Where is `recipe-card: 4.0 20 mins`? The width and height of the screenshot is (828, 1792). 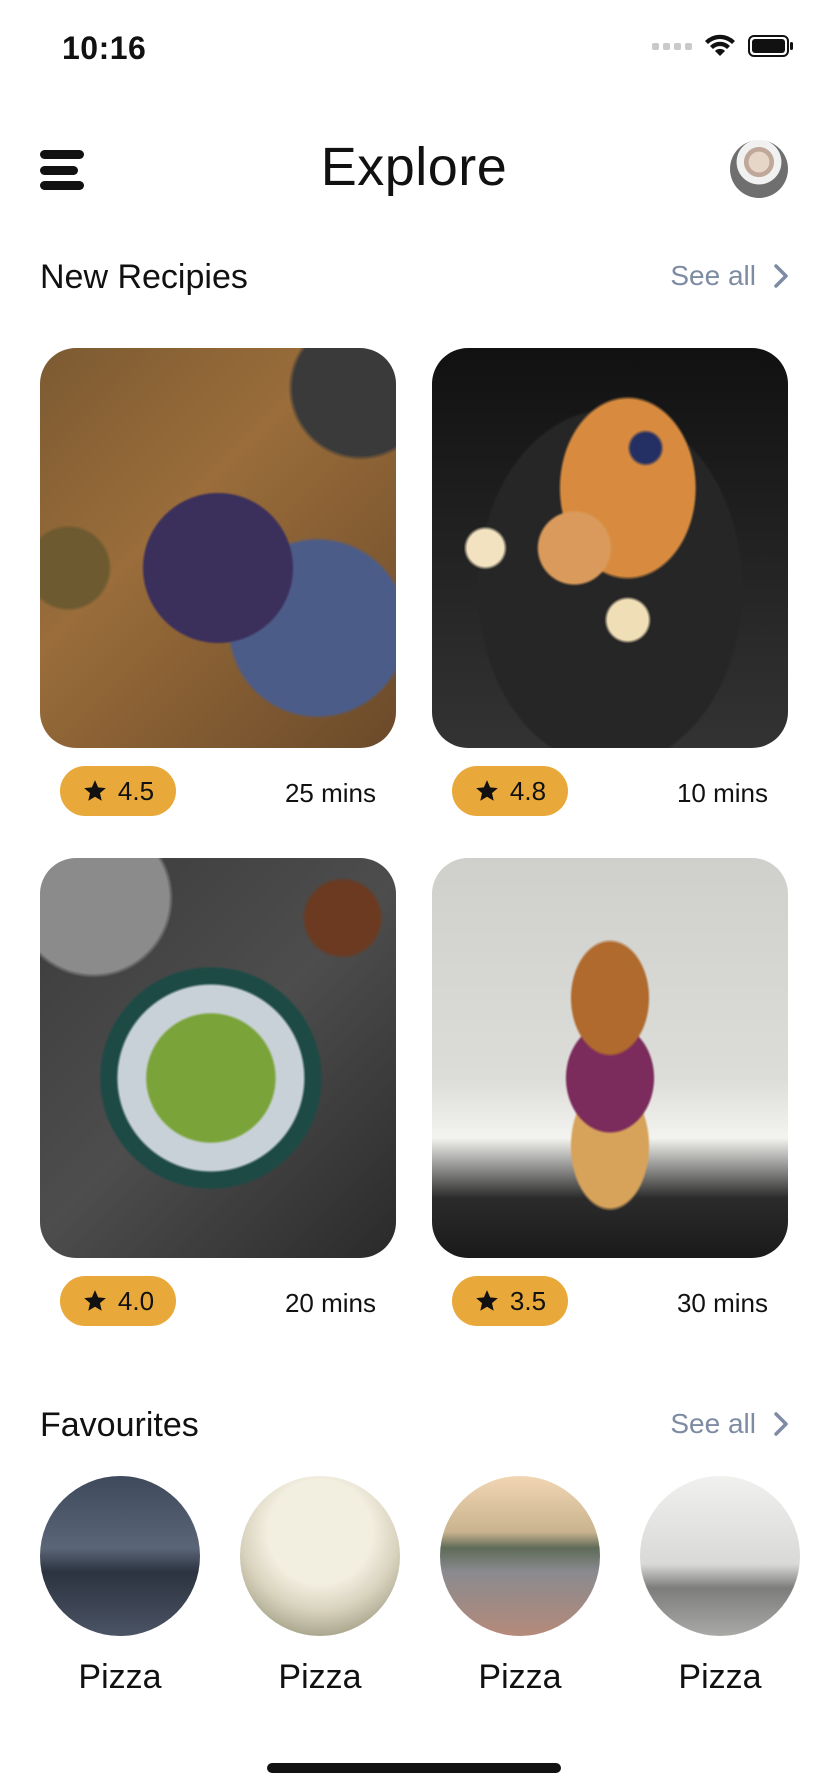
recipe-card: 4.0 20 mins is located at coordinates (218, 1102).